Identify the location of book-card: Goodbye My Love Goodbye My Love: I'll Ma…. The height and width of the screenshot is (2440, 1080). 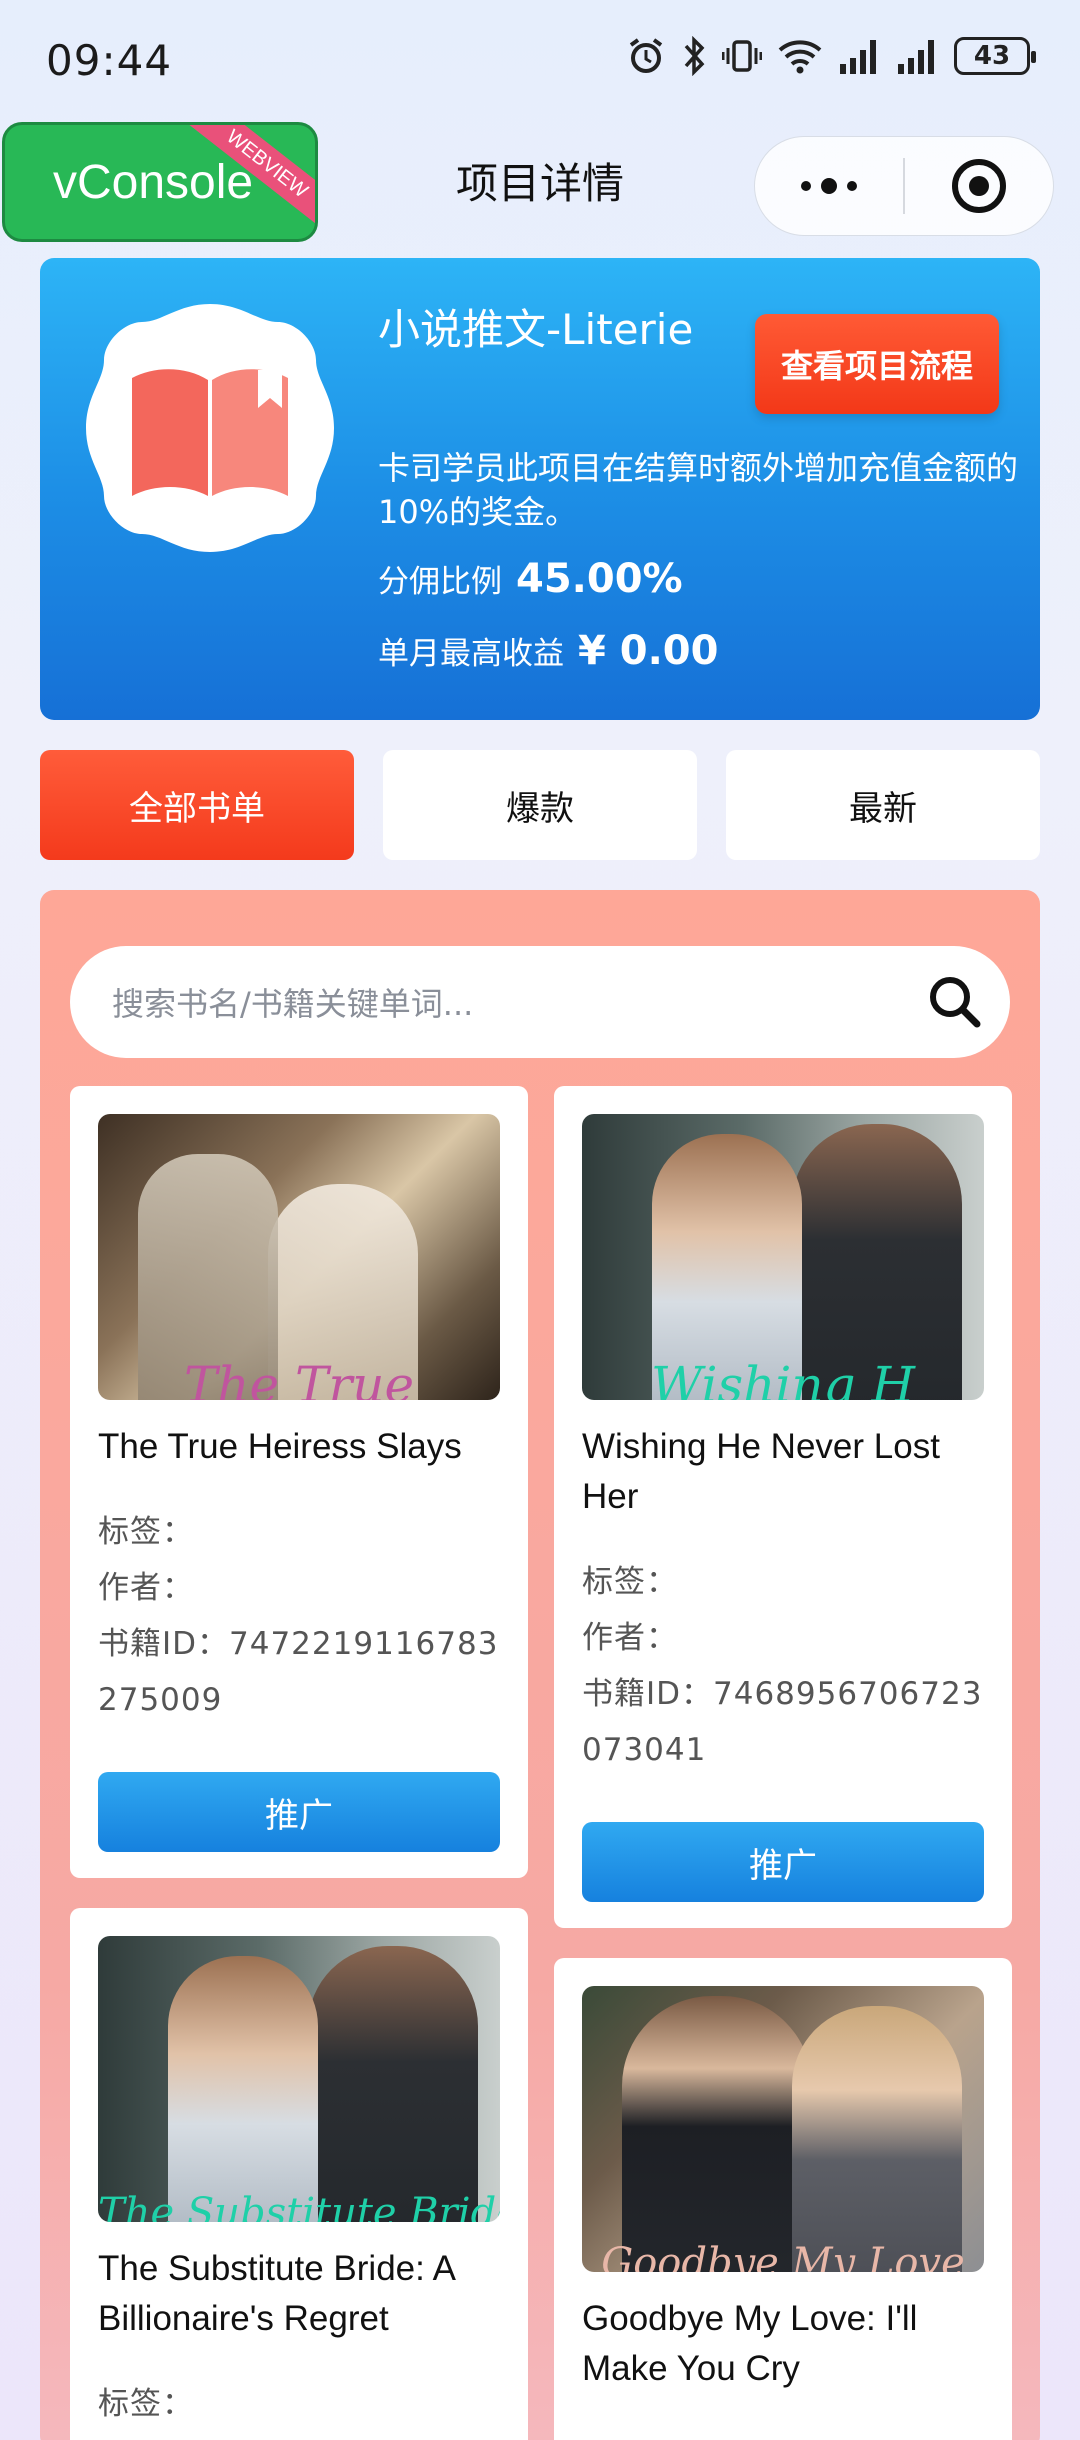
(783, 2199).